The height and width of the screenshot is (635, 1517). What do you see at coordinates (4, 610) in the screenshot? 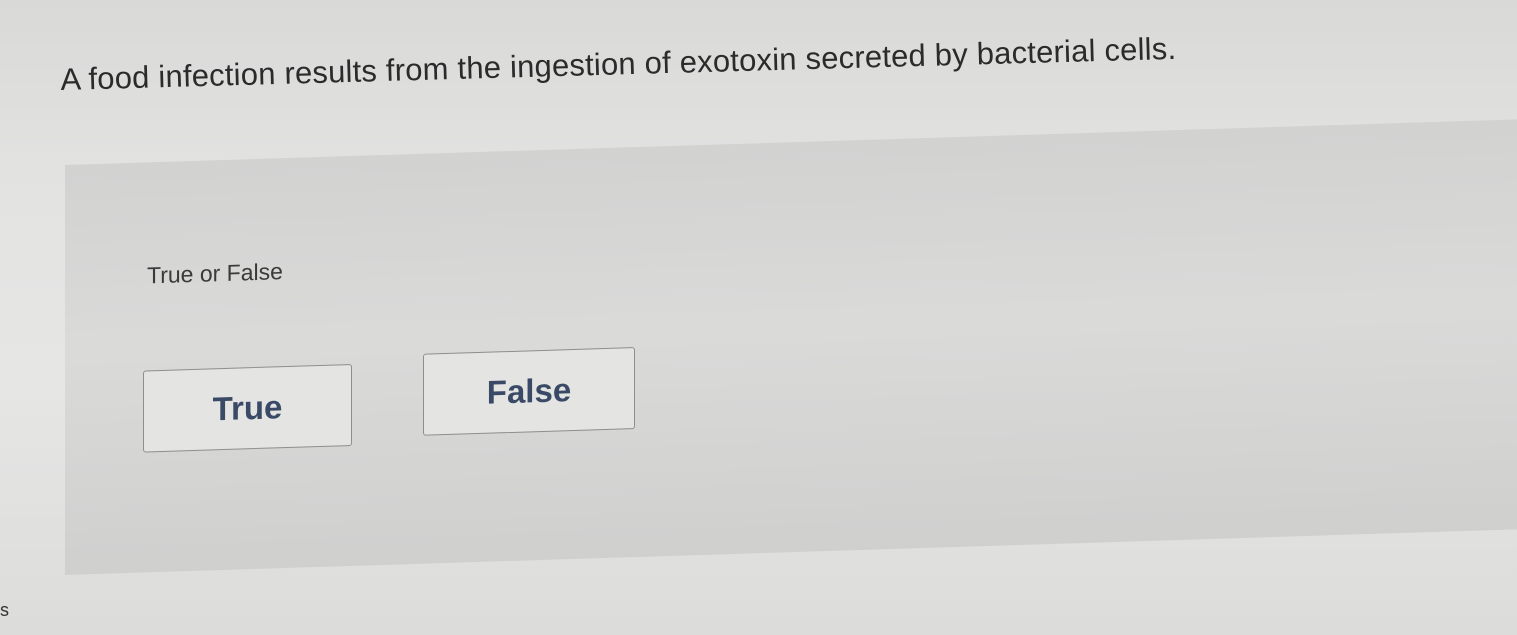
I see `edge-text-fragment: s` at bounding box center [4, 610].